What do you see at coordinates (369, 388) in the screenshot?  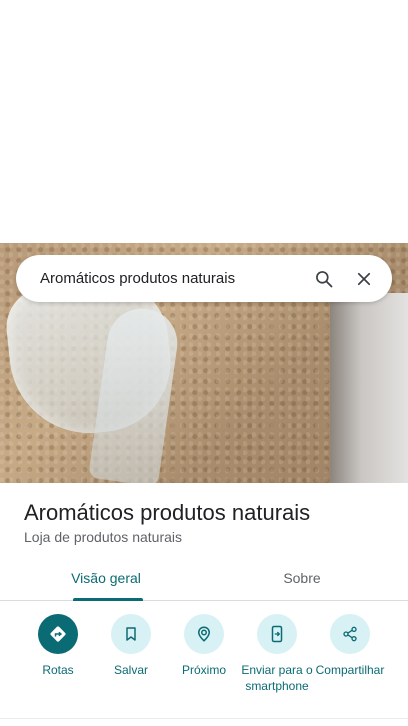 I see `photo-tray` at bounding box center [369, 388].